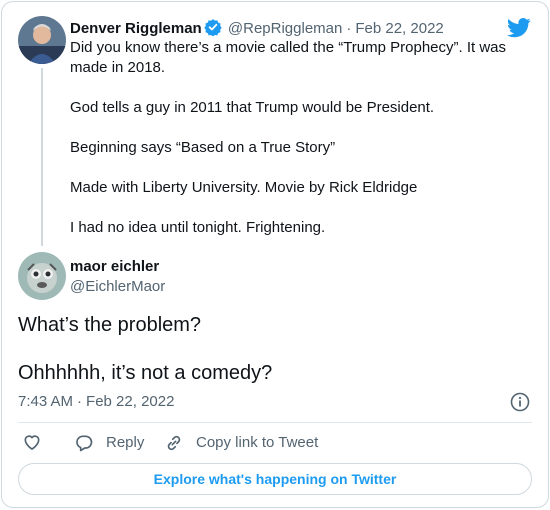 This screenshot has height=510, width=550. I want to click on author-name: maor eichler, so click(114, 267).